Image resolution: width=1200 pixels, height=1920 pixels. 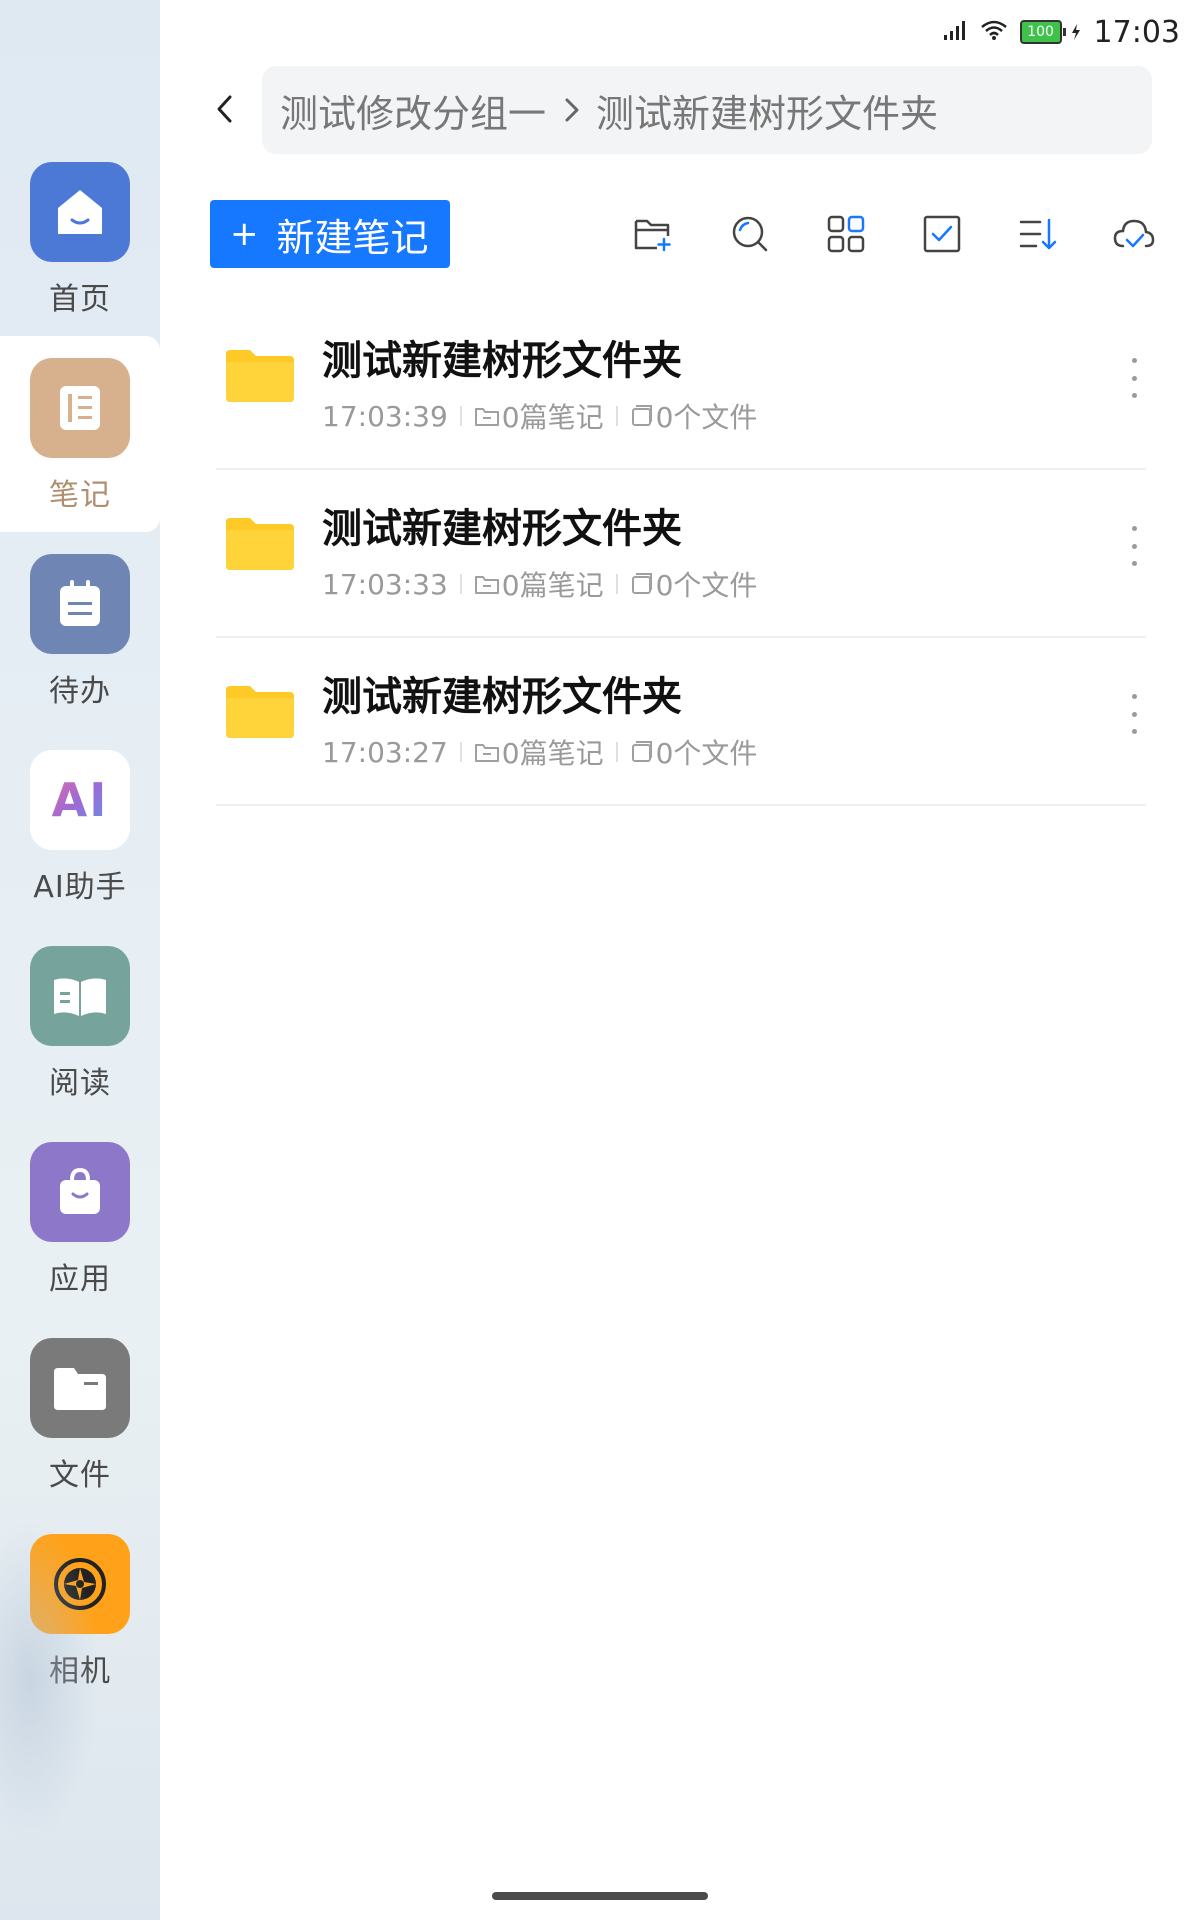 I want to click on folder-time: 17:03:27, so click(x=385, y=752).